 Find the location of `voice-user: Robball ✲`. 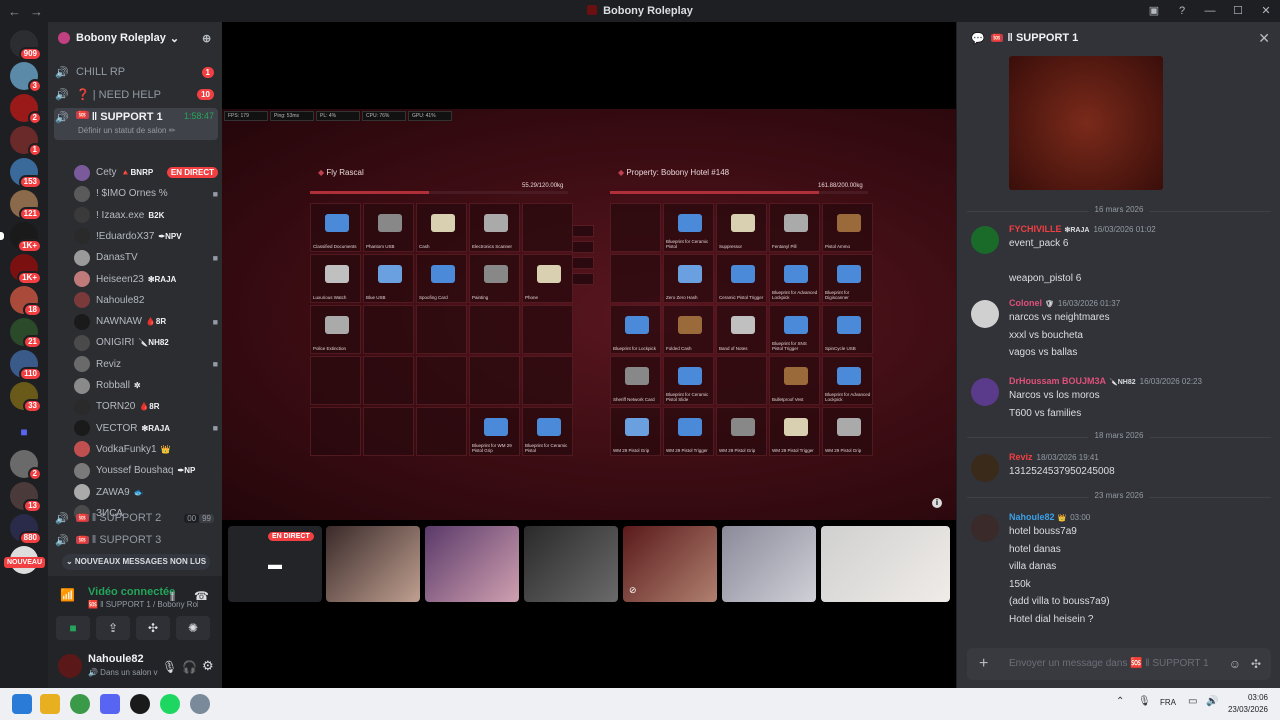

voice-user: Robball ✲ is located at coordinates (146, 385).